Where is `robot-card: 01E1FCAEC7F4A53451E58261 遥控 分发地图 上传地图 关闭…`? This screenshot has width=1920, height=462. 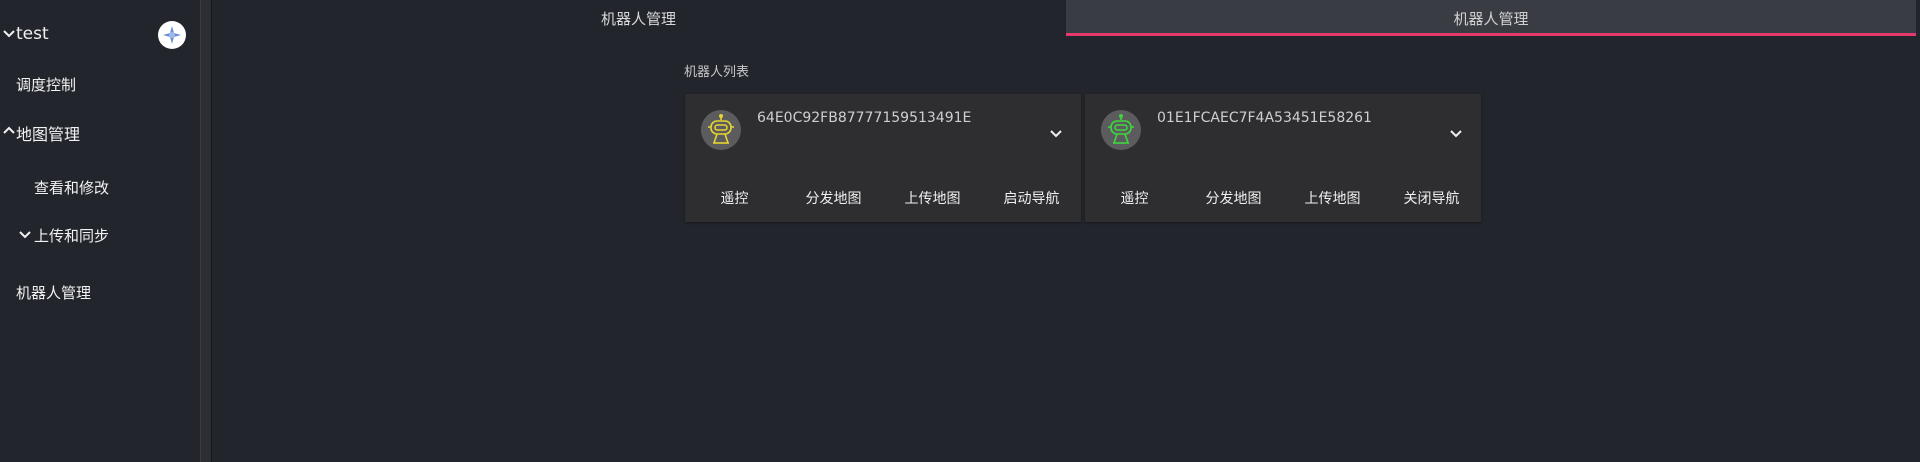 robot-card: 01E1FCAEC7F4A53451E58261 遥控 分发地图 上传地图 关闭… is located at coordinates (1283, 158).